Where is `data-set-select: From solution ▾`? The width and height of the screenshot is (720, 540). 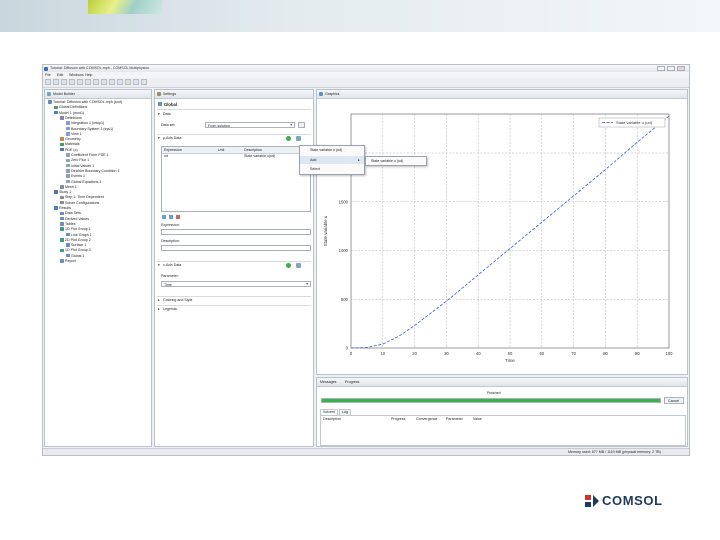 data-set-select: From solution ▾ is located at coordinates (250, 125).